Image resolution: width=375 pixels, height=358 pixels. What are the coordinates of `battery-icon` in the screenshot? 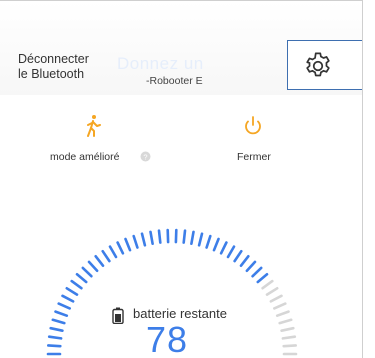 It's located at (118, 315).